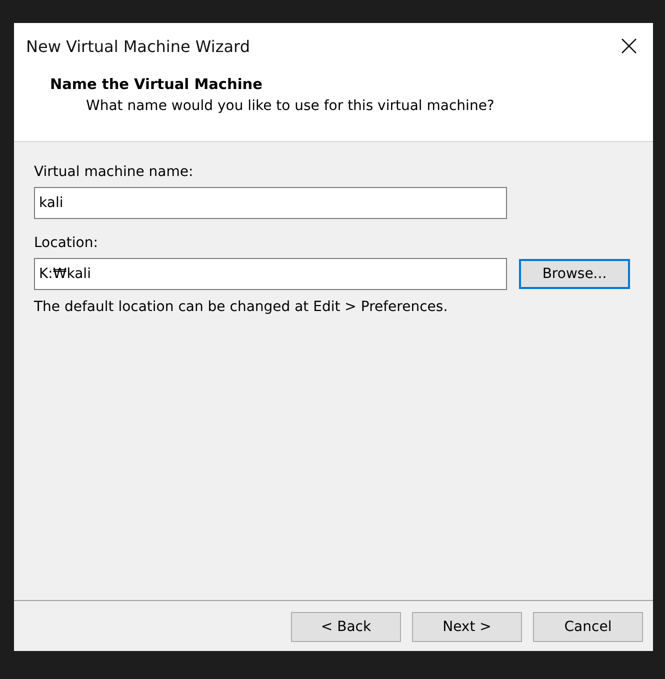  I want to click on field-label: Virtual machine name:, so click(114, 172).